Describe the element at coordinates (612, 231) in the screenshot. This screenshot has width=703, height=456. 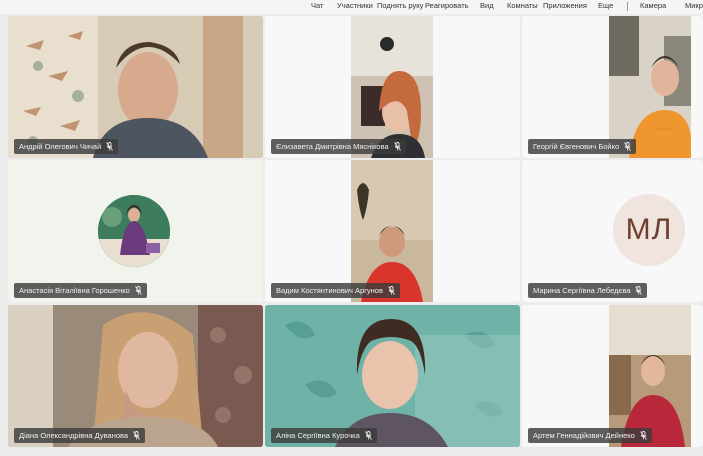
I see `participant-tile: МЛ Марина Сергіївна Лебедєва` at that location.